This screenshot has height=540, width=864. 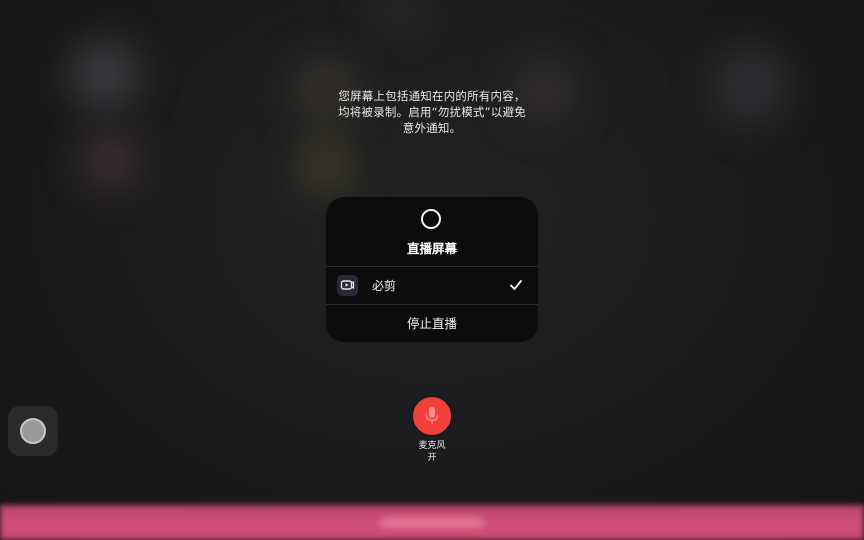 What do you see at coordinates (432, 452) in the screenshot?
I see `microphone-label: 麦克风 开` at bounding box center [432, 452].